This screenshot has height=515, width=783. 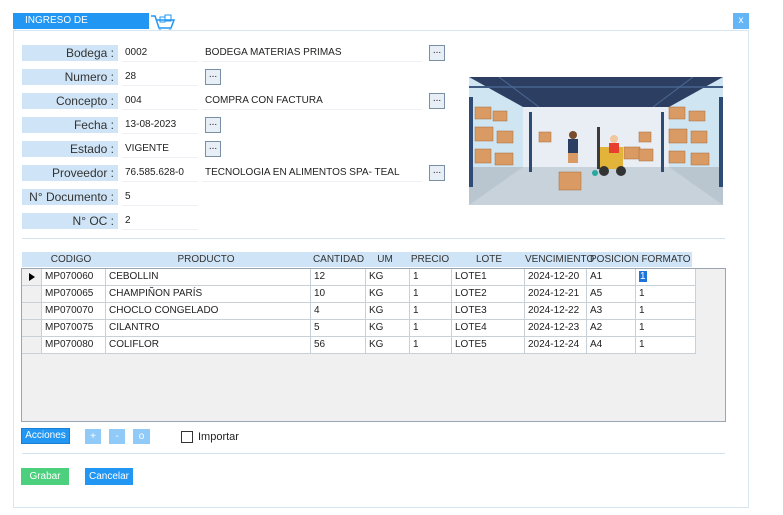 What do you see at coordinates (74, 294) in the screenshot?
I see `cell-codigo: MP070065` at bounding box center [74, 294].